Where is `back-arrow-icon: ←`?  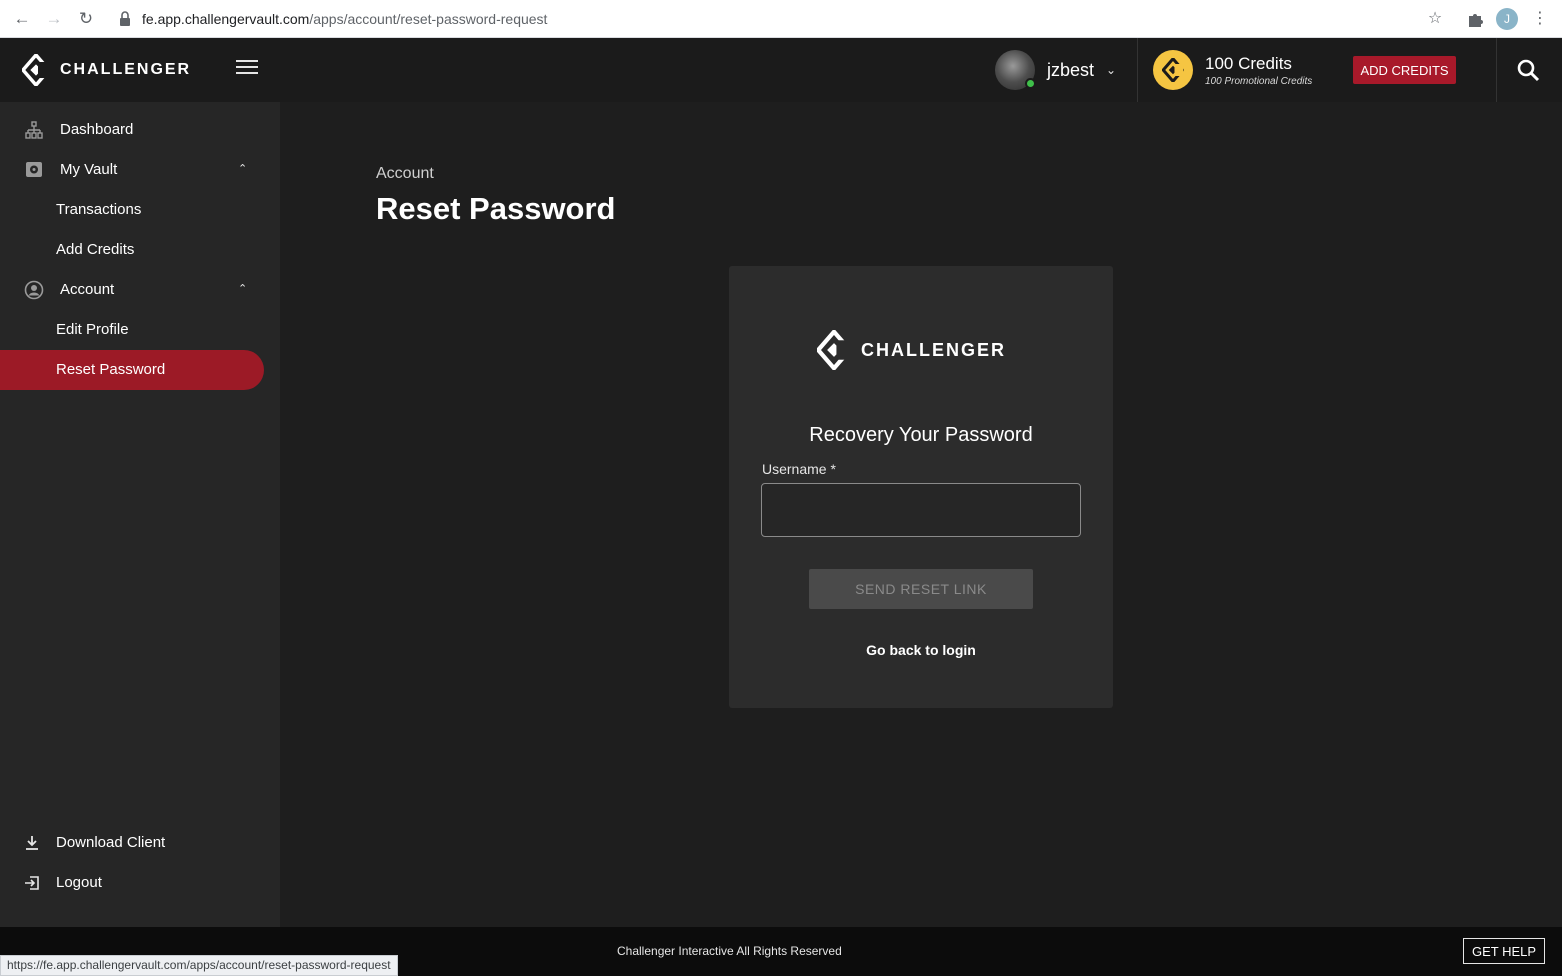 back-arrow-icon: ← is located at coordinates (22, 19).